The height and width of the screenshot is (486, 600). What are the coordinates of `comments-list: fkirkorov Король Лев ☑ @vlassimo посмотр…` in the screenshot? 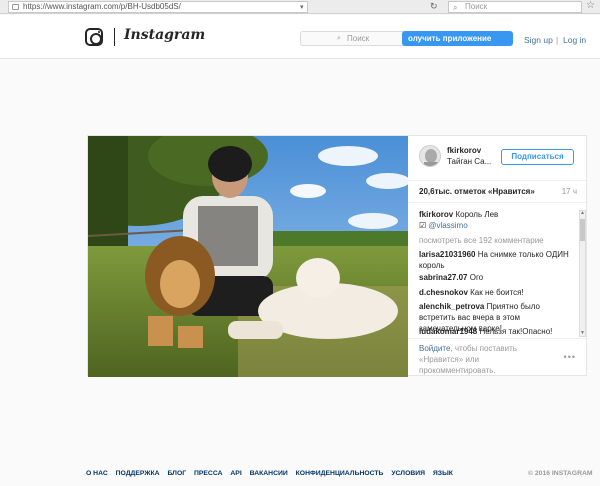 It's located at (498, 271).